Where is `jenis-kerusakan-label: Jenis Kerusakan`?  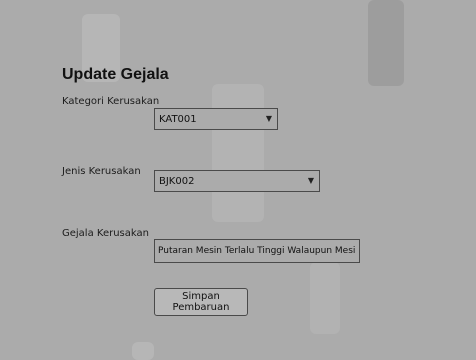
jenis-kerusakan-label: Jenis Kerusakan is located at coordinates (101, 171).